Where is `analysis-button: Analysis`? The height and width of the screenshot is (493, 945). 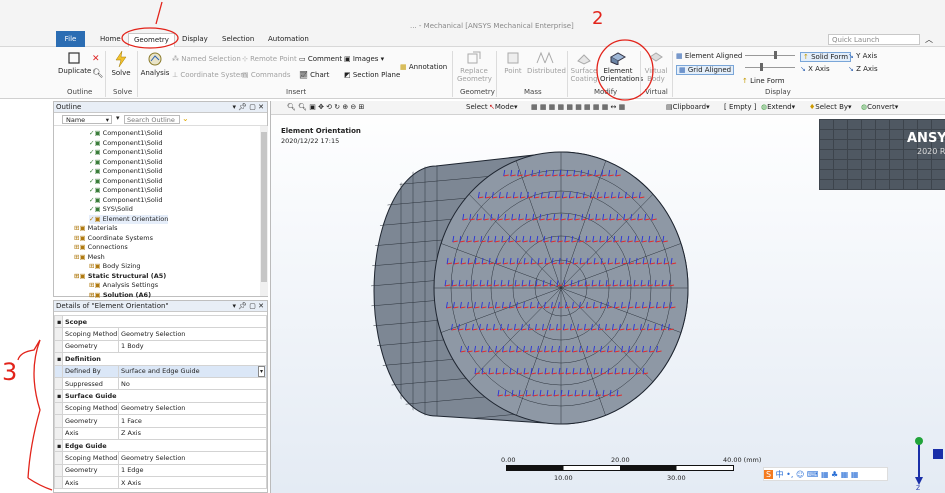 analysis-button: Analysis is located at coordinates (155, 64).